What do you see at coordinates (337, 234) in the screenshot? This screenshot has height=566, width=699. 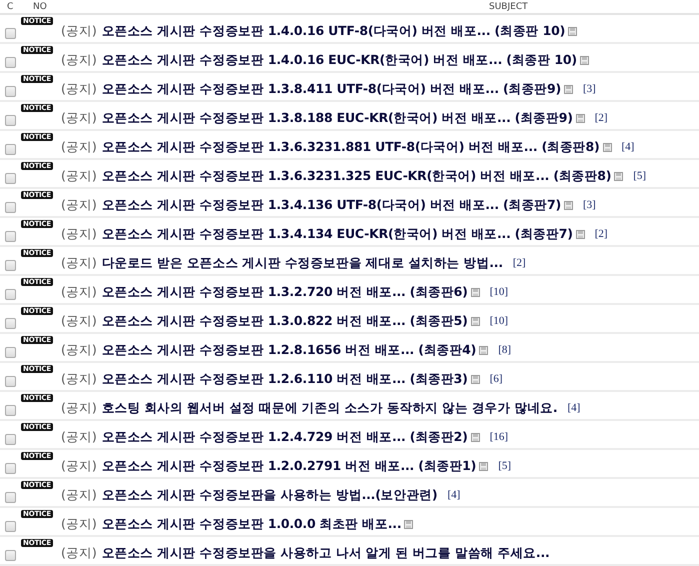 I see `post-title-link: 오픈소스 게시판 수정증보판 1.3.4.134 EUC-KR(한국어) 버전 배포... (최종판7)` at bounding box center [337, 234].